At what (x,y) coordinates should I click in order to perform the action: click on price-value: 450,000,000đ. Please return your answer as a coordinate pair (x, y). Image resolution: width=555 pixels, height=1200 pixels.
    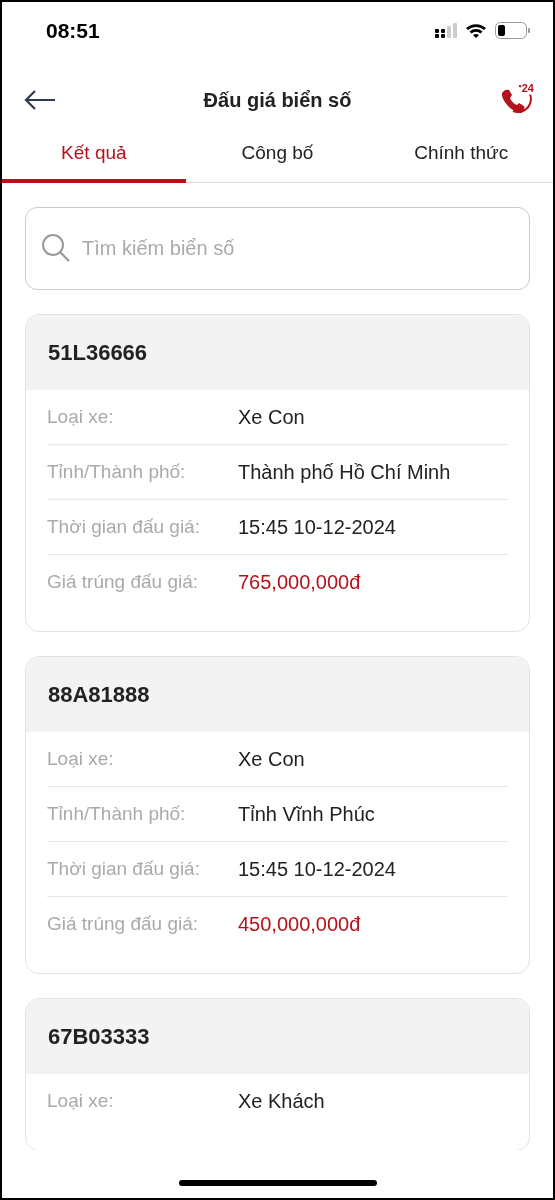
    Looking at the image, I should click on (299, 924).